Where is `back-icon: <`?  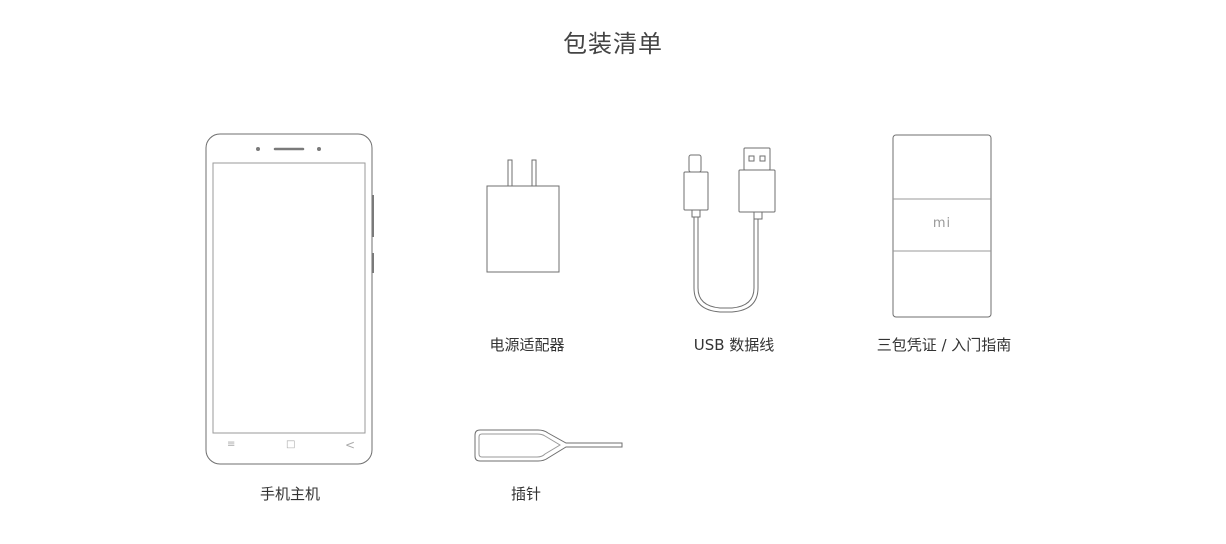 back-icon: < is located at coordinates (350, 445).